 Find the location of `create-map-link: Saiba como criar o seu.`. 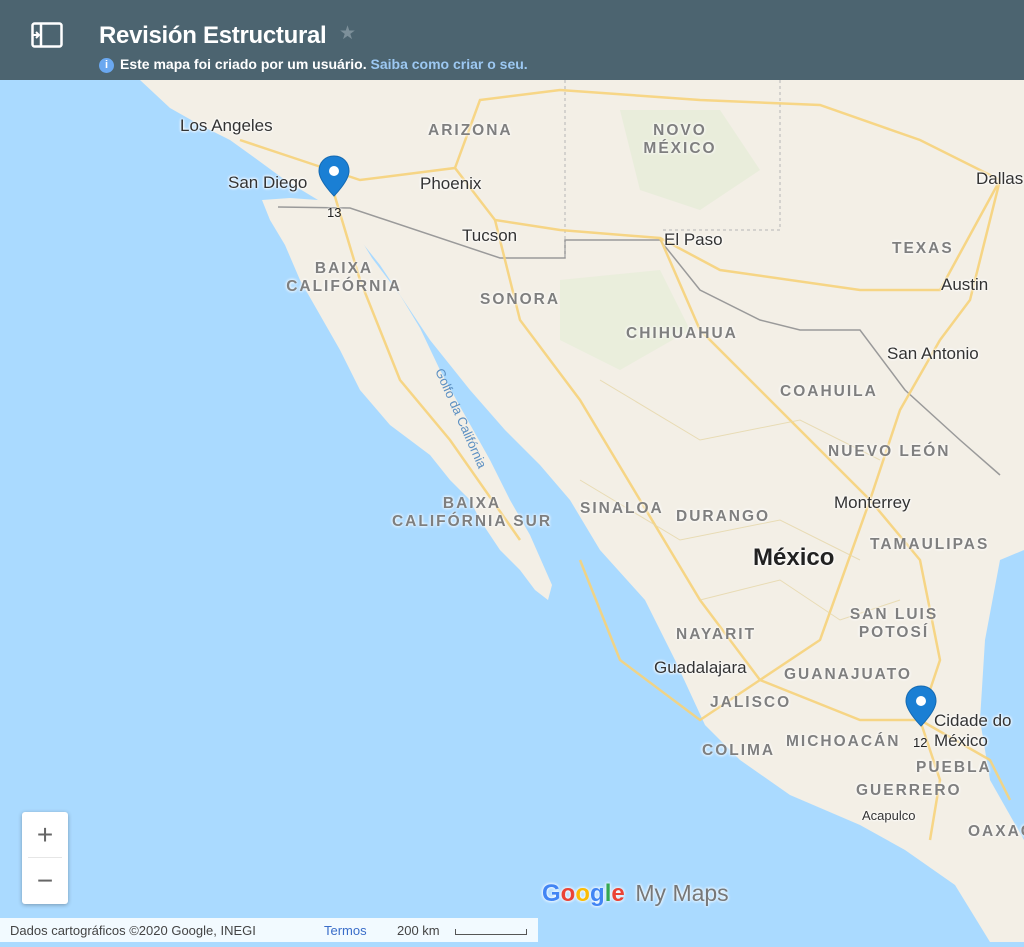

create-map-link: Saiba como criar o seu. is located at coordinates (449, 64).